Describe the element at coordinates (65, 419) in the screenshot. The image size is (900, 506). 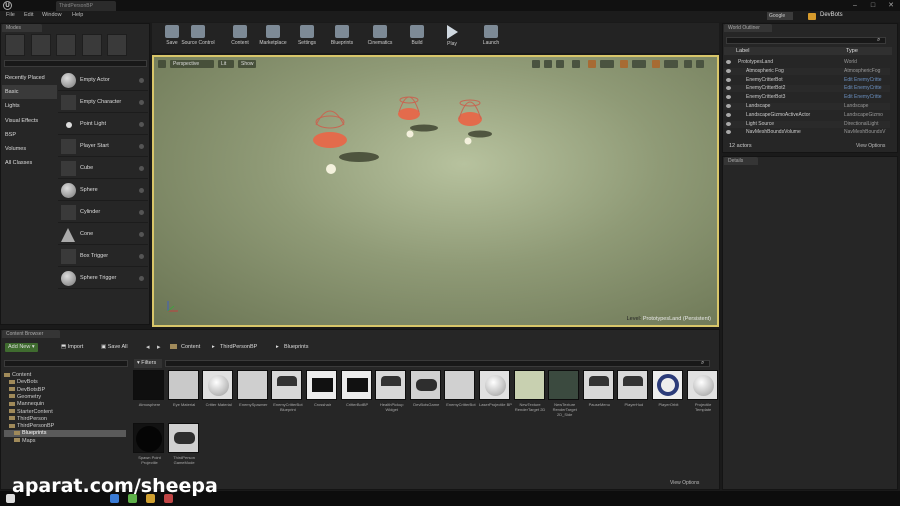
I see `folder-tree-item: ThirdPerson` at that location.